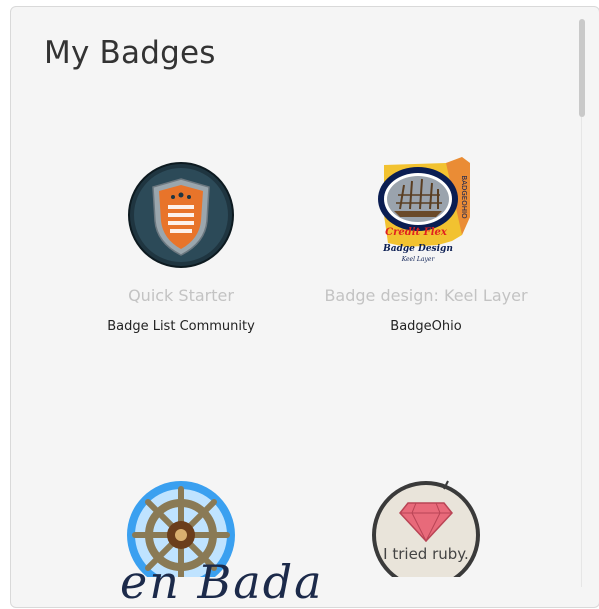 Image resolution: width=599 pixels, height=609 pixels. I want to click on badge-card-quick-starter: Quick Starter Badge List Community, so click(181, 250).